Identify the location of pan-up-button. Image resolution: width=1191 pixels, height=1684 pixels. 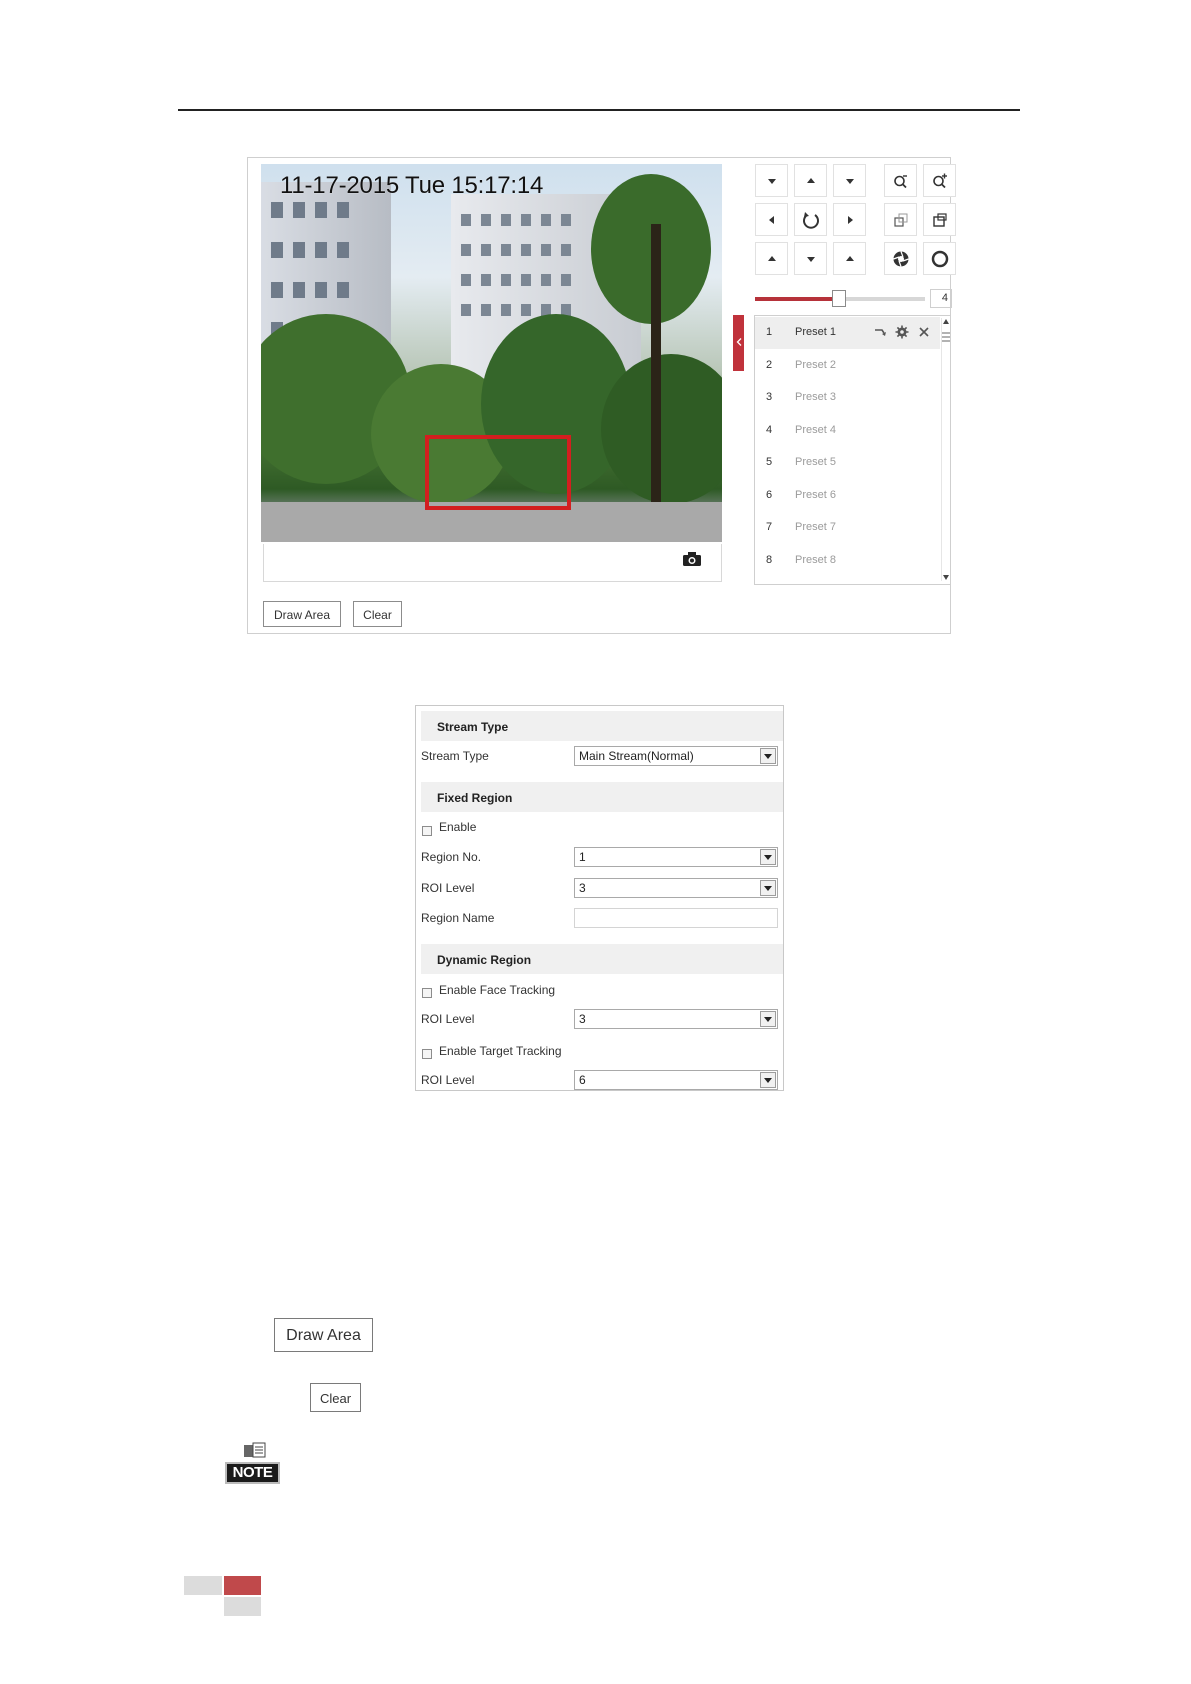
(810, 180).